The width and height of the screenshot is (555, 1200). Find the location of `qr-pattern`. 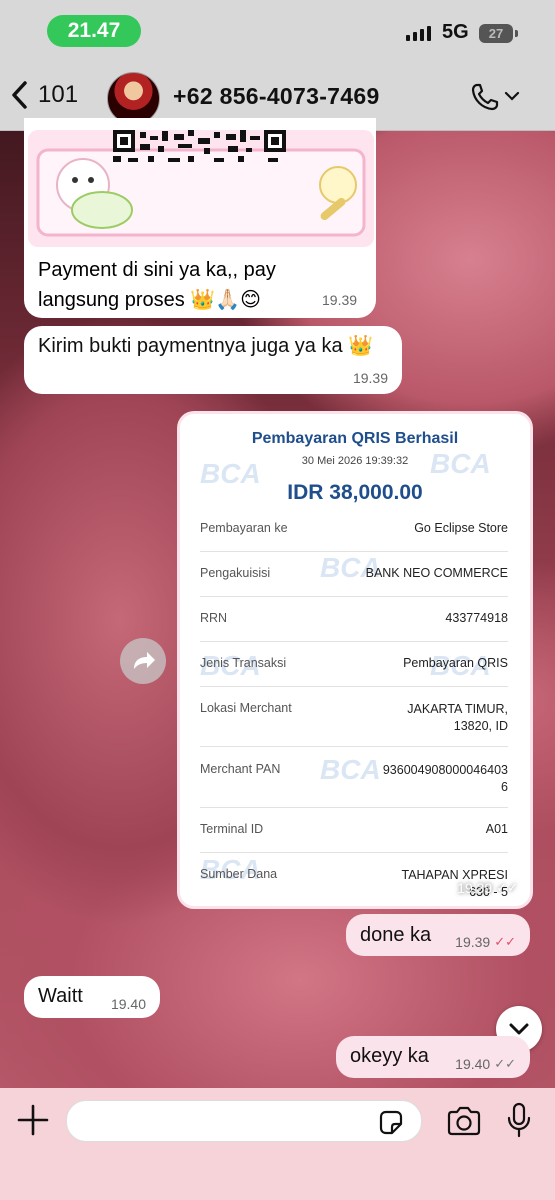

qr-pattern is located at coordinates (201, 183).